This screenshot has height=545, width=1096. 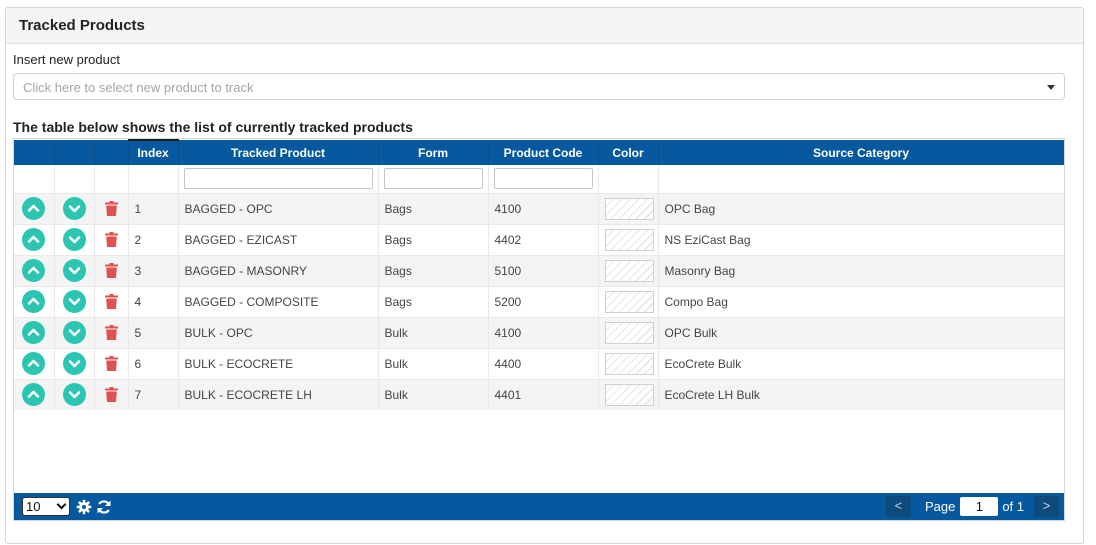 What do you see at coordinates (861, 363) in the screenshot?
I see `cell-source-category: EcoCrete Bulk` at bounding box center [861, 363].